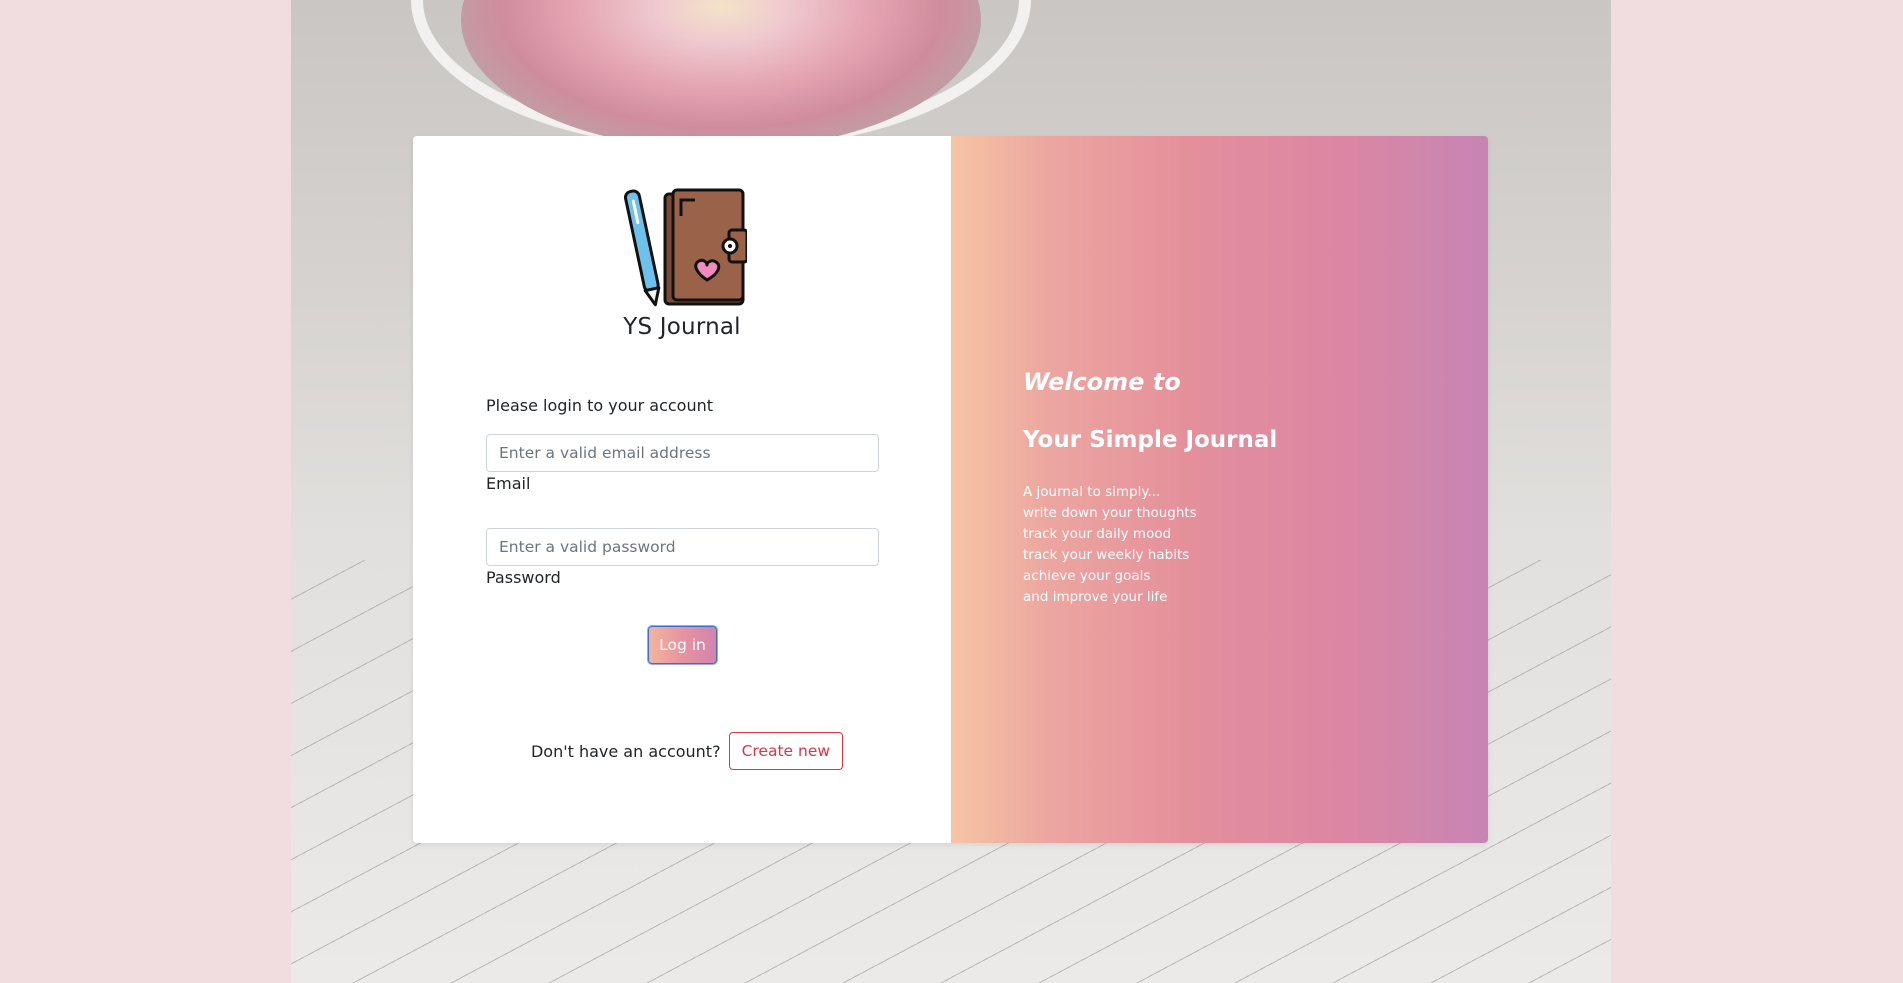  I want to click on welcome-title: Your Simple Journal, so click(1150, 440).